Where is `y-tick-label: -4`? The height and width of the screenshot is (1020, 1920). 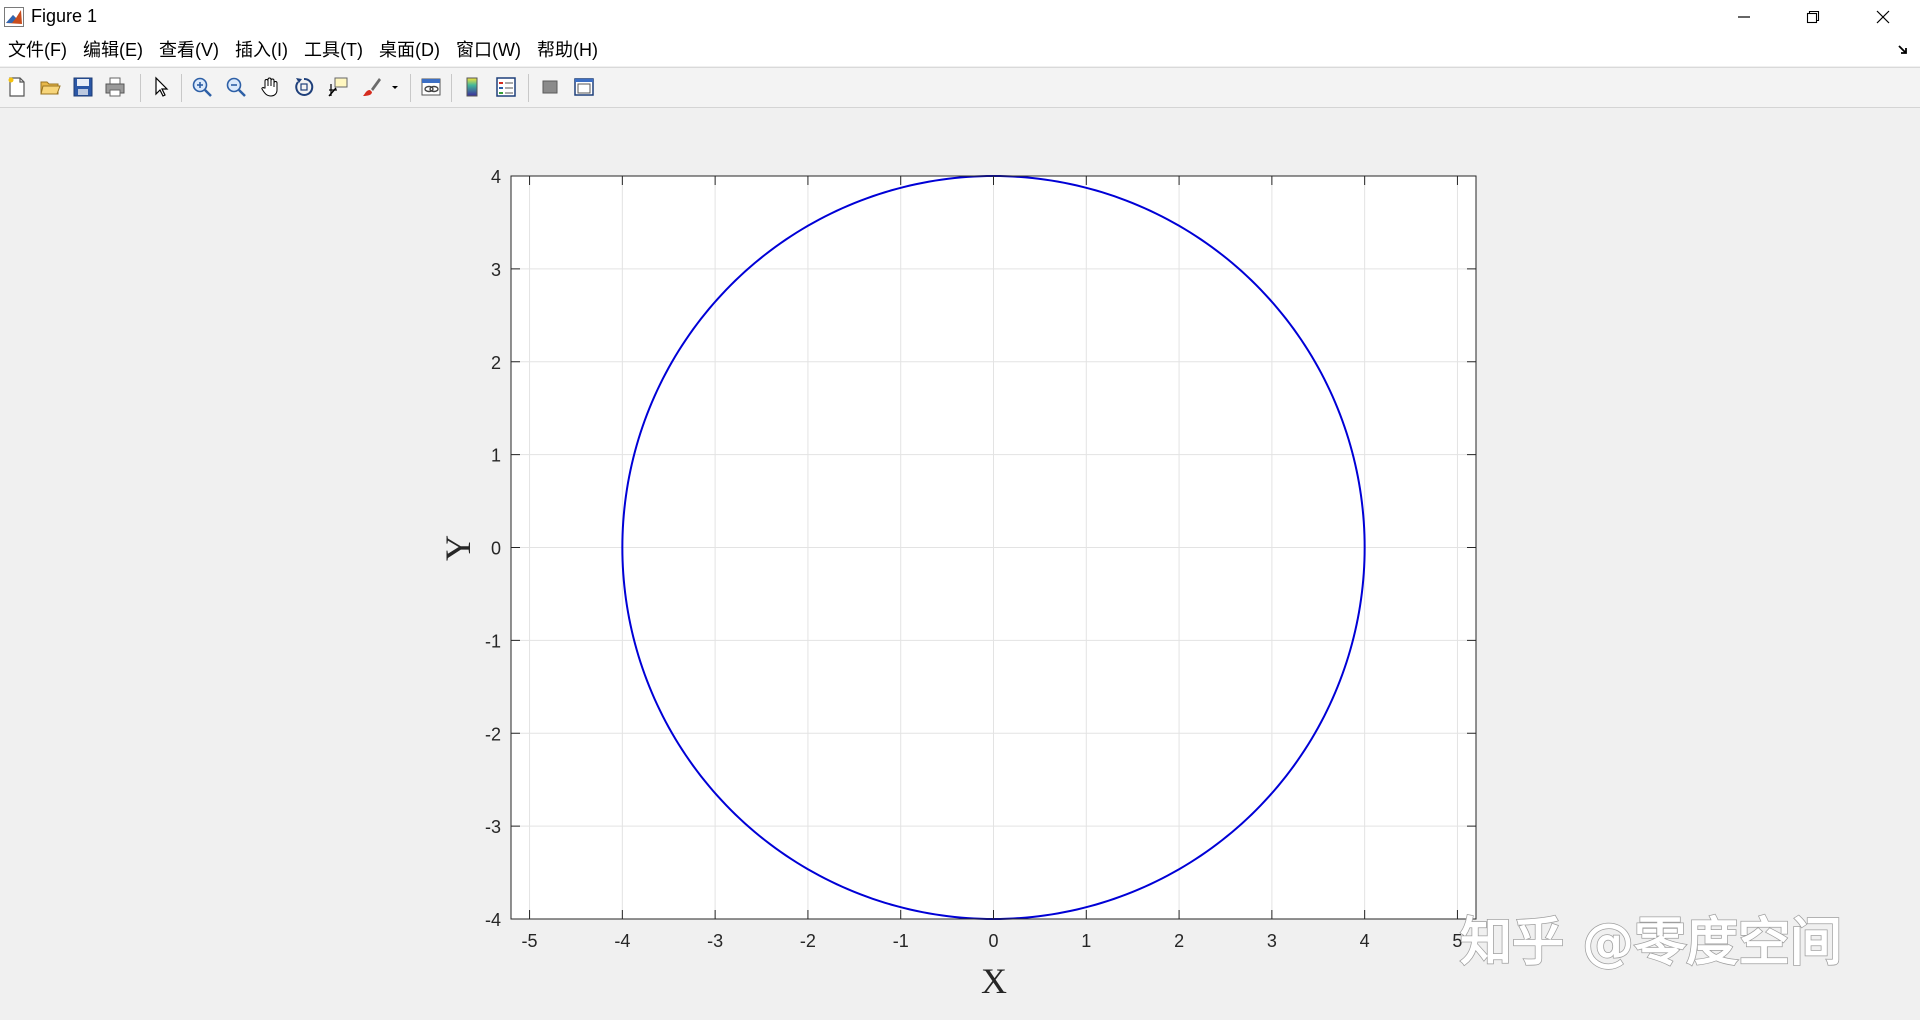 y-tick-label: -4 is located at coordinates (493, 920).